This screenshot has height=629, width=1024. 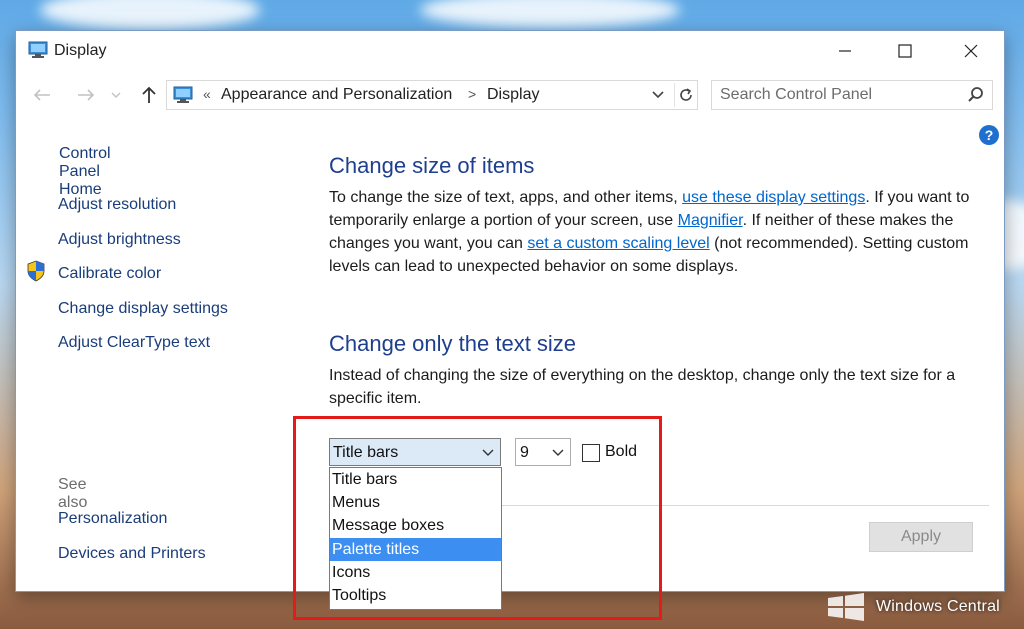 What do you see at coordinates (477, 518) in the screenshot?
I see `highlight-callout-box` at bounding box center [477, 518].